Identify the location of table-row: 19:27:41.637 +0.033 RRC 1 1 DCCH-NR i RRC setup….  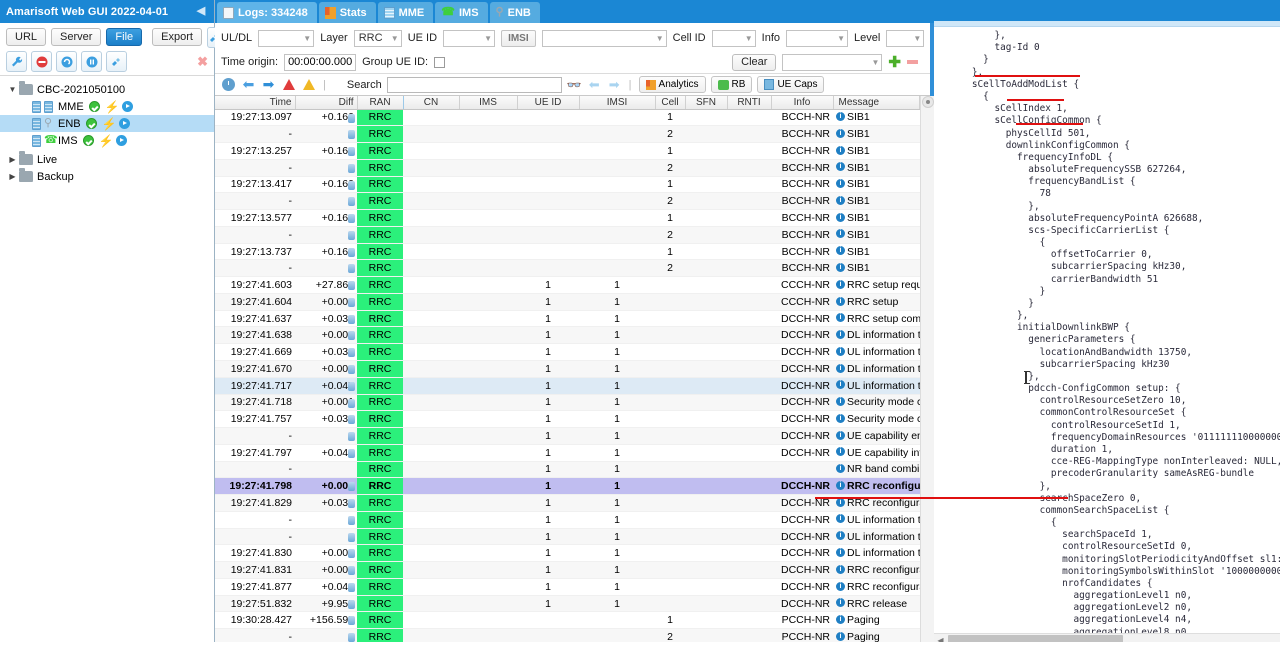
(567, 319).